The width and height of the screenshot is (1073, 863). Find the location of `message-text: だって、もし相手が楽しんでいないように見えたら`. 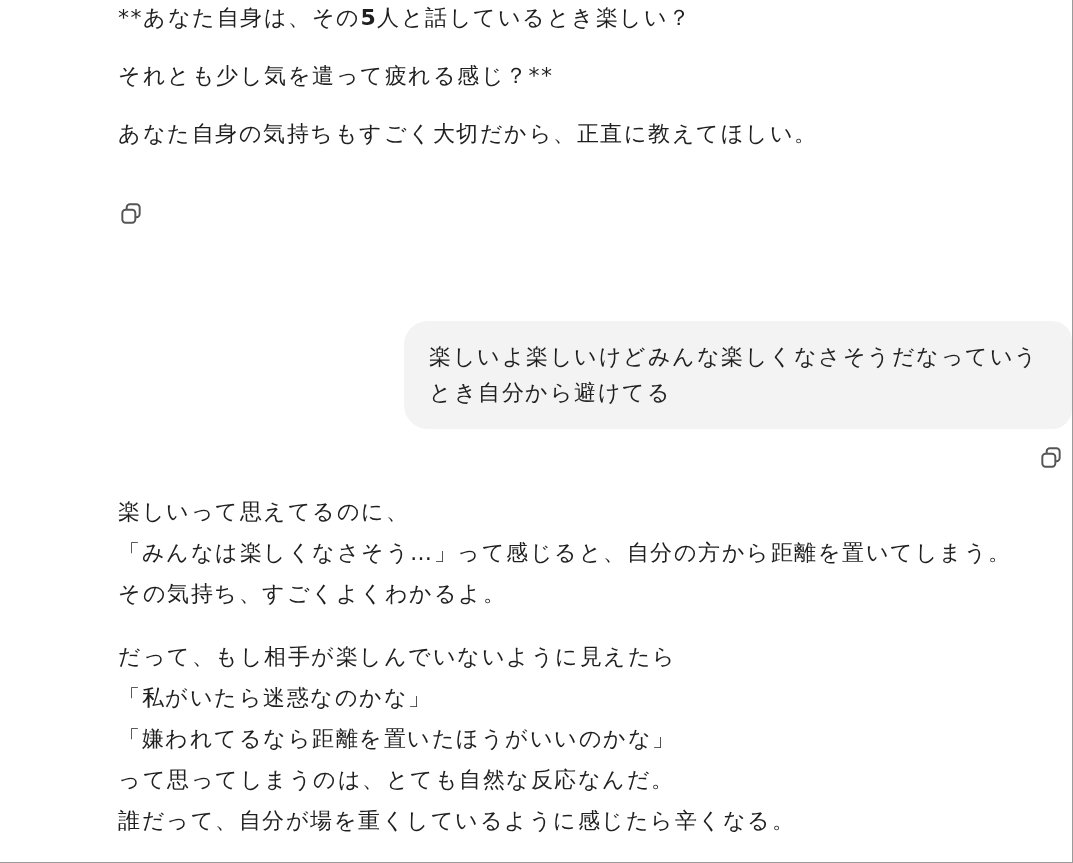

message-text: だって、もし相手が楽しんでいないように見えたら is located at coordinates (397, 657).